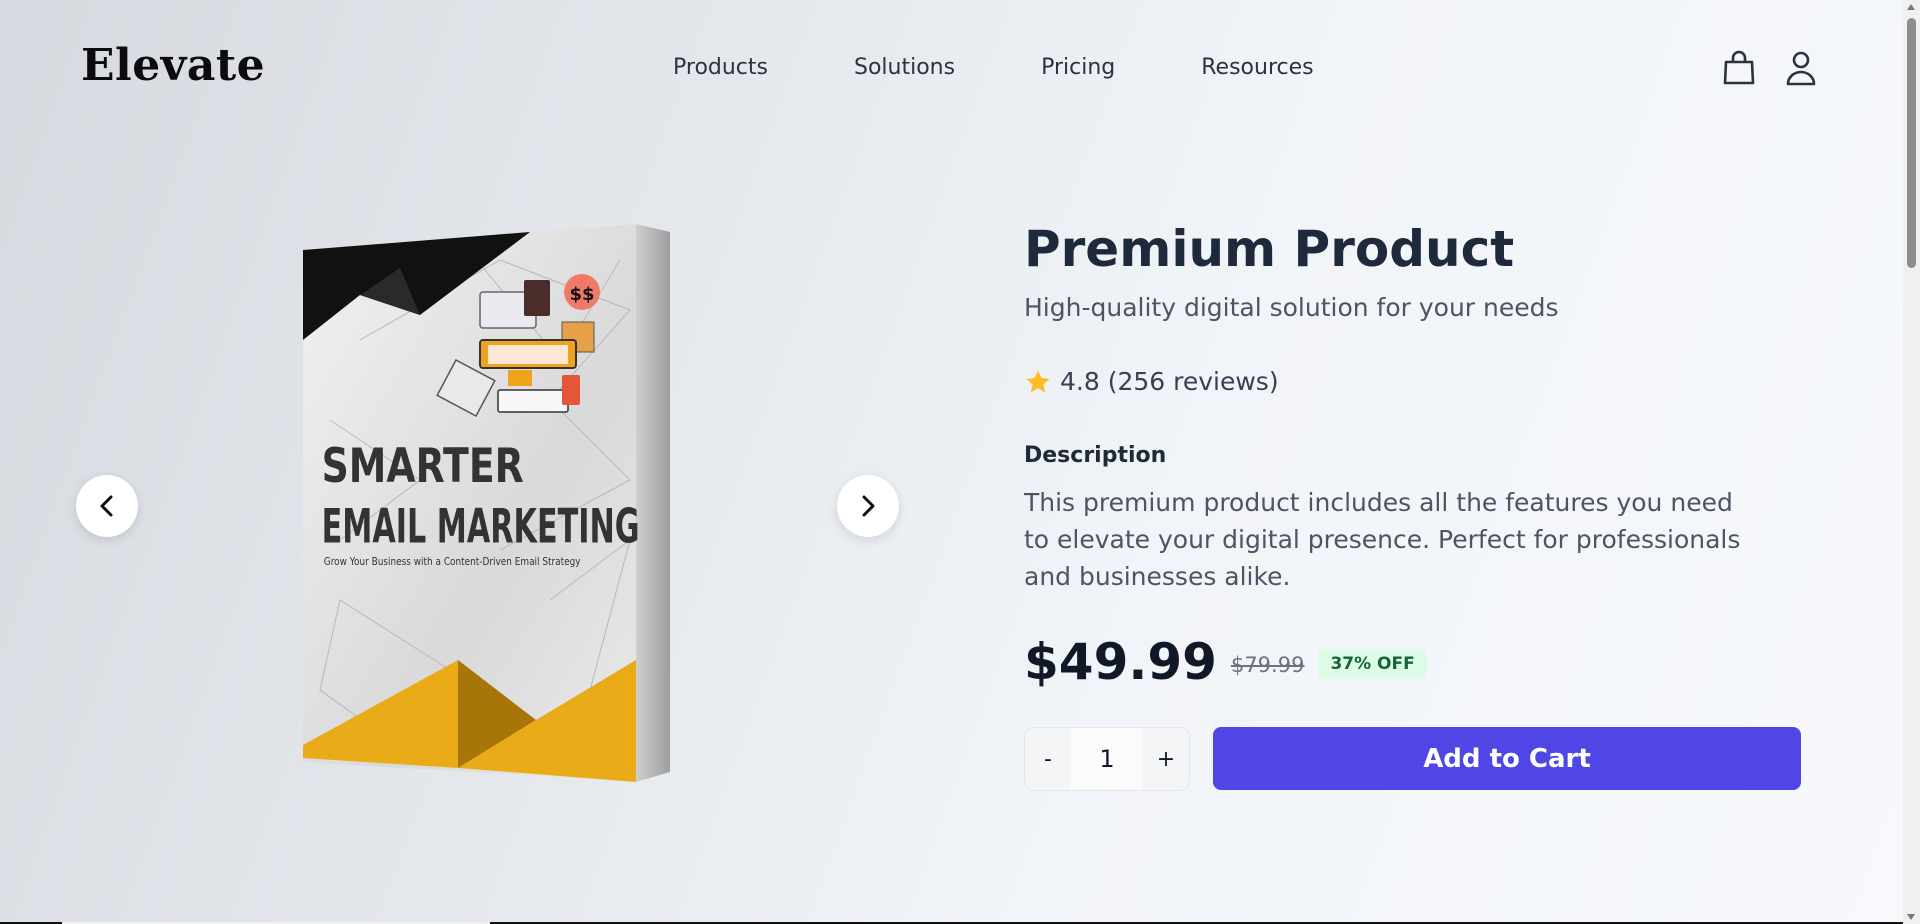  Describe the element at coordinates (720, 67) in the screenshot. I see `nav-products: Products` at that location.